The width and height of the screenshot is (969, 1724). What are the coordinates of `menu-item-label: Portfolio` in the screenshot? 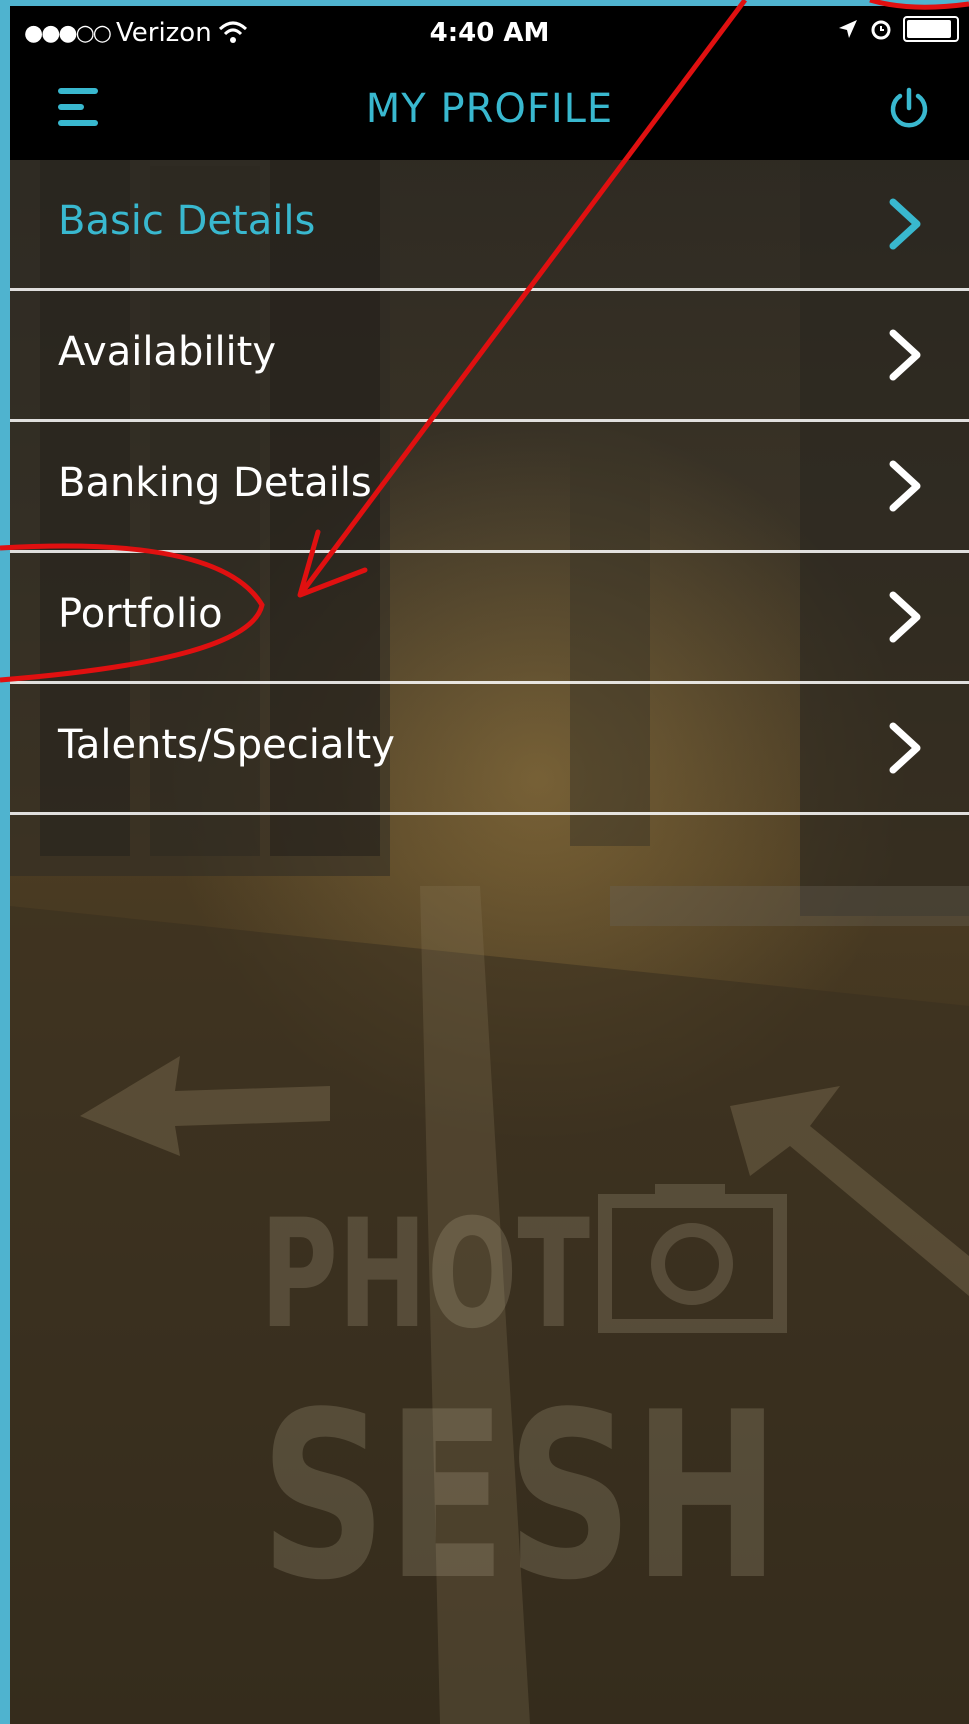 It's located at (140, 614).